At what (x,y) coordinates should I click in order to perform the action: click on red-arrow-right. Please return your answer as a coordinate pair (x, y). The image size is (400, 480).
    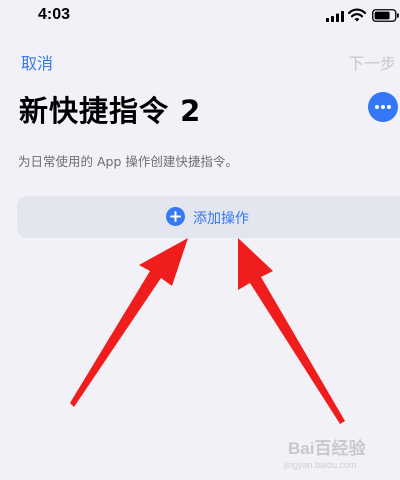
    Looking at the image, I should click on (291, 331).